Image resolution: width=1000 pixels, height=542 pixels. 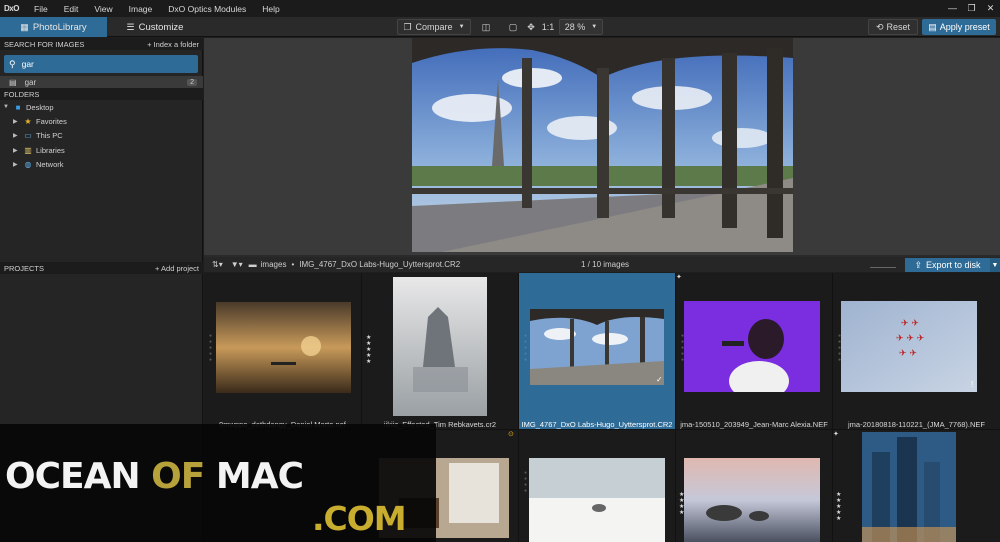 What do you see at coordinates (270, 9) in the screenshot?
I see `menu-help: Help` at bounding box center [270, 9].